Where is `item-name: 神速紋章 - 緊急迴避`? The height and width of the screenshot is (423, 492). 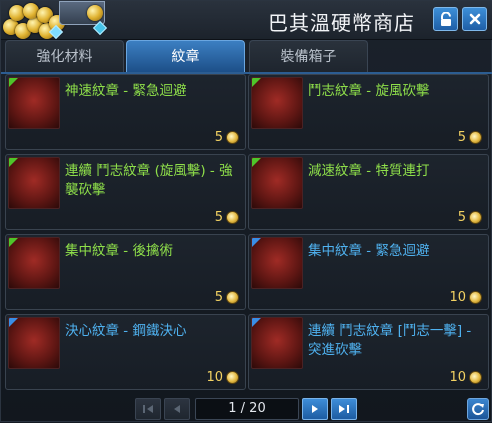 item-name: 神速紋章 - 緊急迴避 is located at coordinates (126, 91).